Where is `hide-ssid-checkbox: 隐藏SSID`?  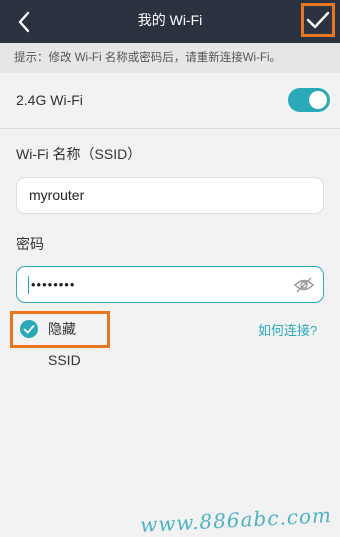
hide-ssid-checkbox: 隐藏SSID is located at coordinates (60, 339).